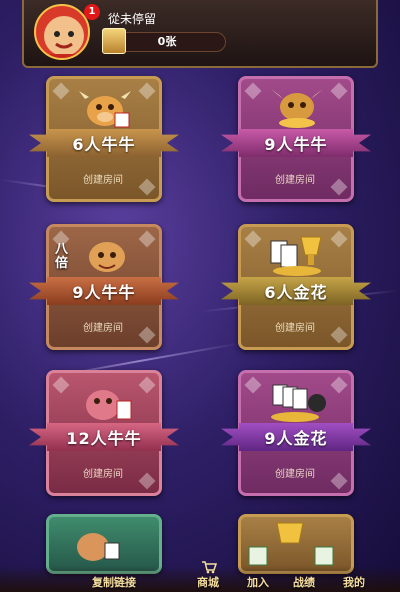  I want to click on avatar, so click(62, 32).